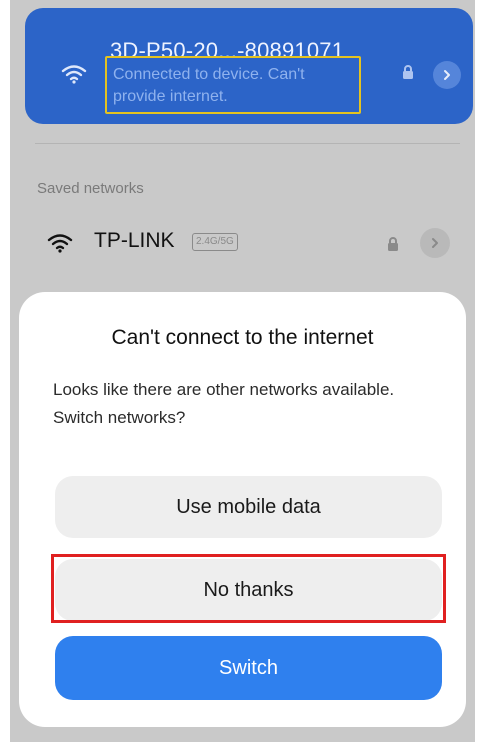 This screenshot has width=483, height=742. I want to click on band-badge: 2.4G/5G, so click(215, 242).